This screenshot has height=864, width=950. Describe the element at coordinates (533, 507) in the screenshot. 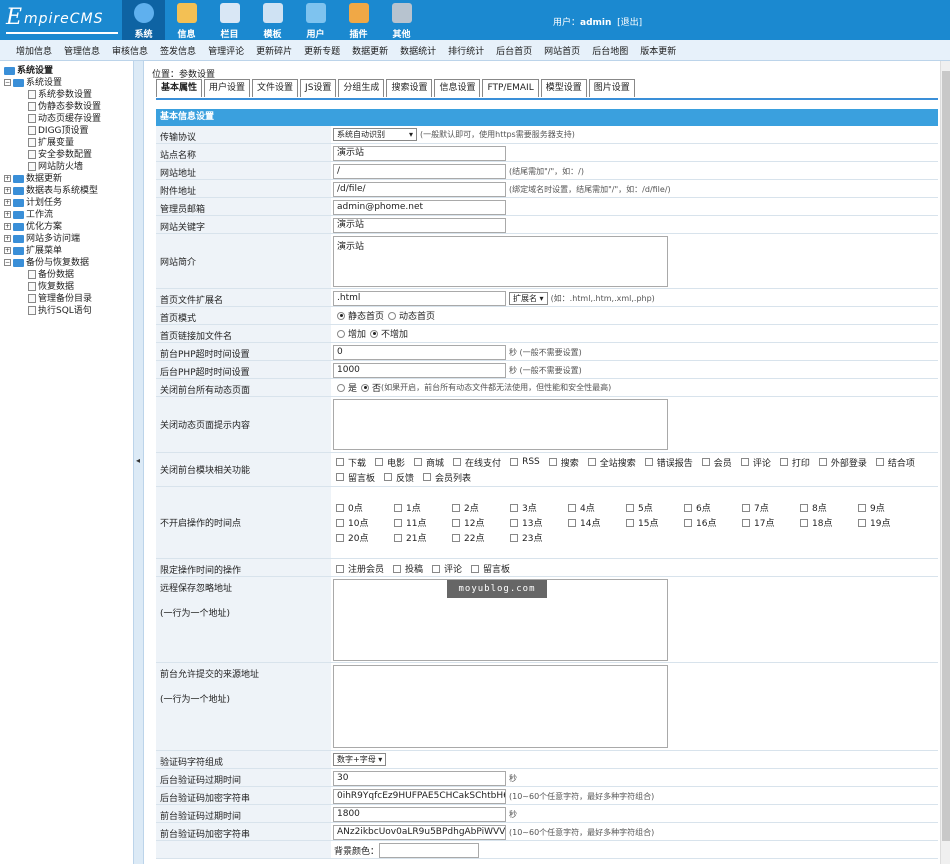

I see `checkbox-item: 3点` at that location.